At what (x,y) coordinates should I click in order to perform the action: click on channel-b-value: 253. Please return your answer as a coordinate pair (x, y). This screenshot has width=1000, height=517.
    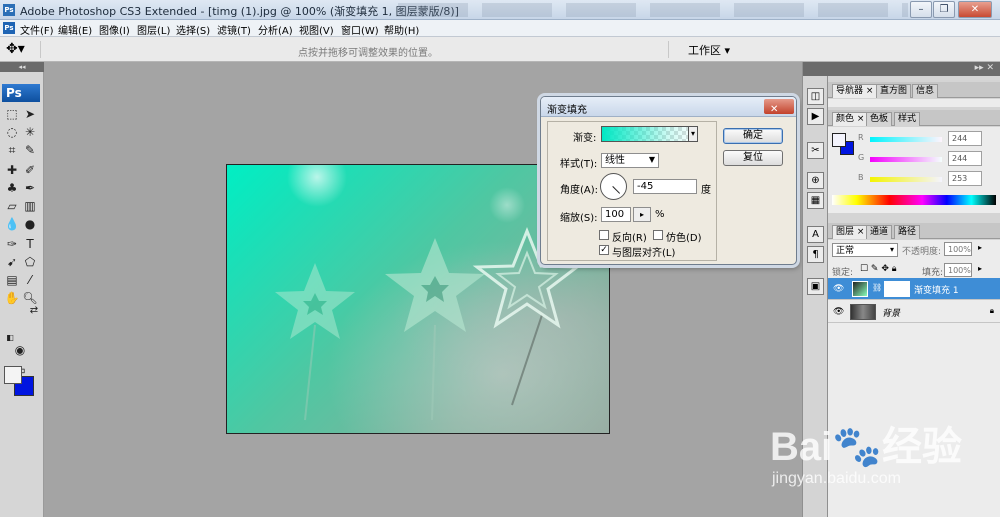
    Looking at the image, I should click on (965, 178).